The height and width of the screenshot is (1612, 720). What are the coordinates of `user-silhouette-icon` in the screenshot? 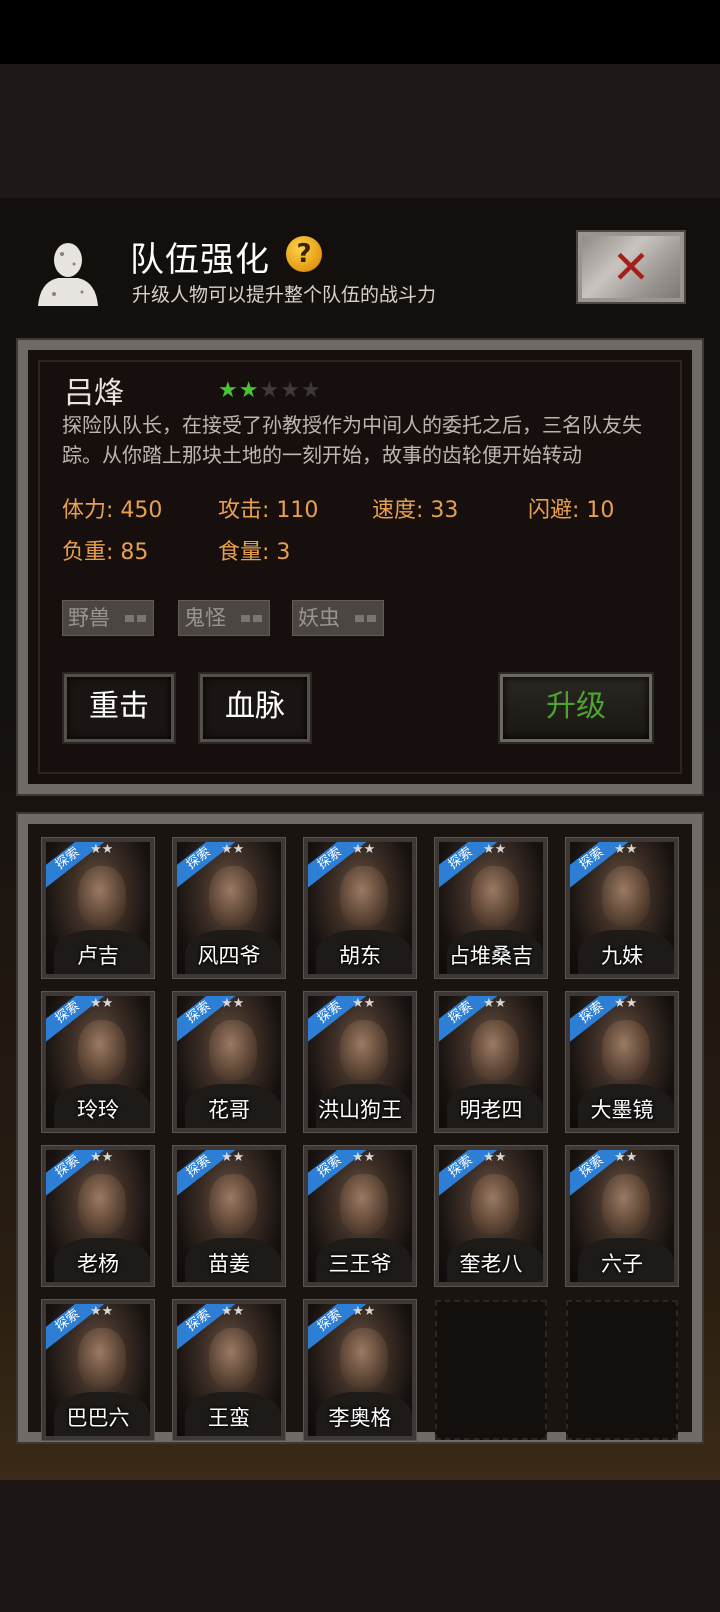 It's located at (68, 274).